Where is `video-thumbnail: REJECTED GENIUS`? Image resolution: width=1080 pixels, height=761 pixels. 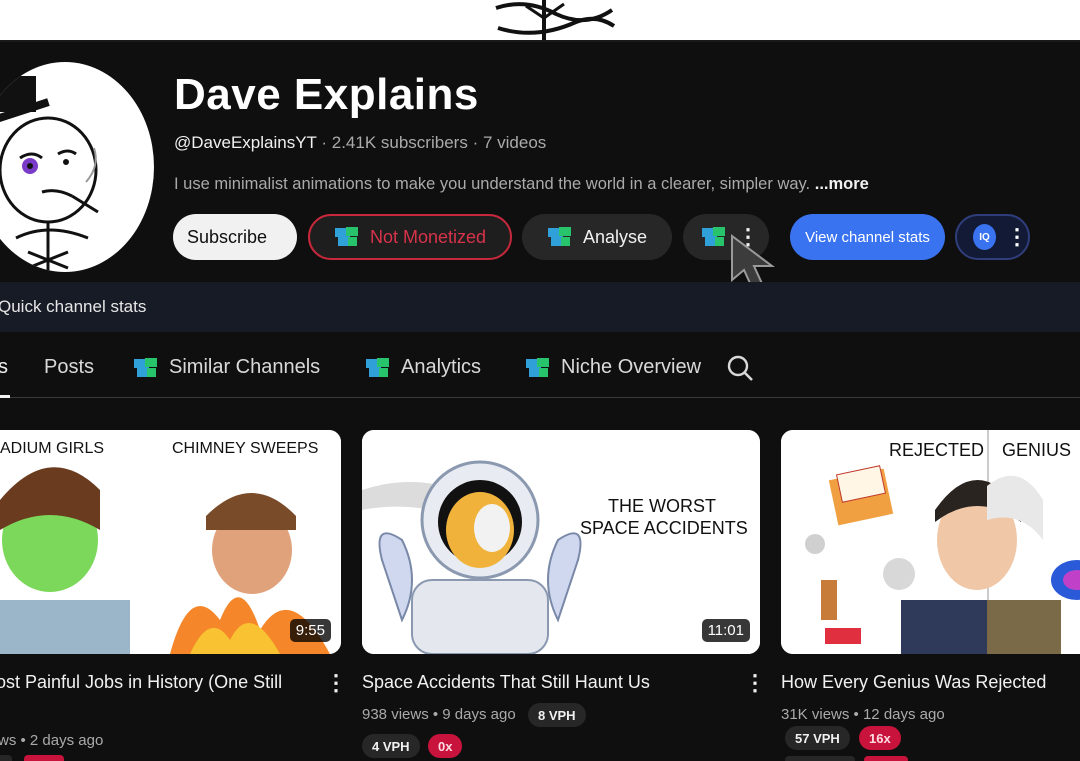
video-thumbnail: REJECTED GENIUS is located at coordinates (930, 542).